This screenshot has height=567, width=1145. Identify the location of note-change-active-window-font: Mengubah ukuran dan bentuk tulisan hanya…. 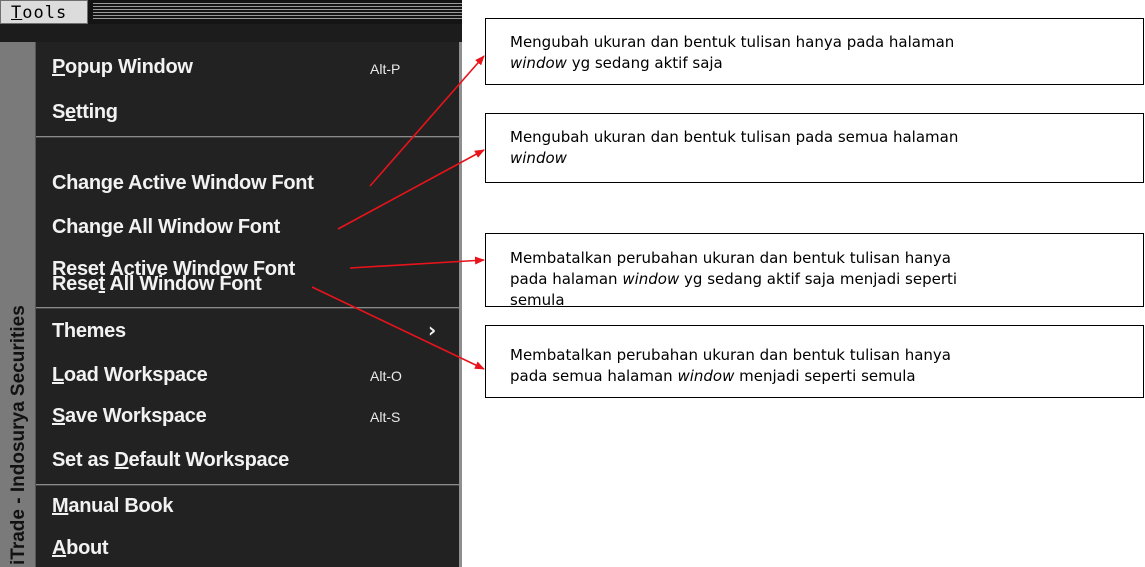
(814, 51).